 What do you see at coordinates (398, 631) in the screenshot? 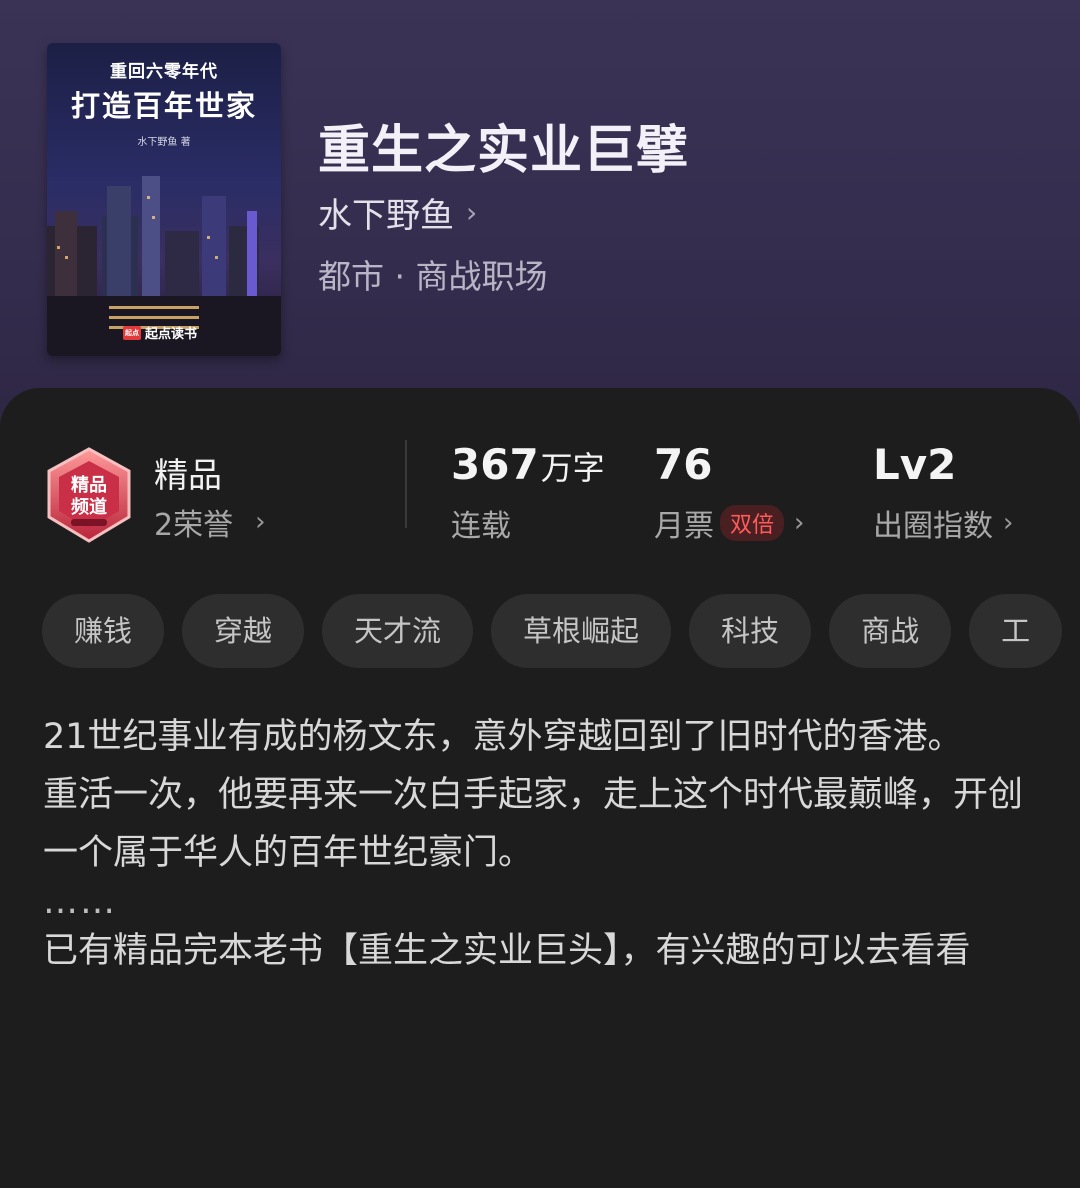
I see `tag-chip: 天才流` at bounding box center [398, 631].